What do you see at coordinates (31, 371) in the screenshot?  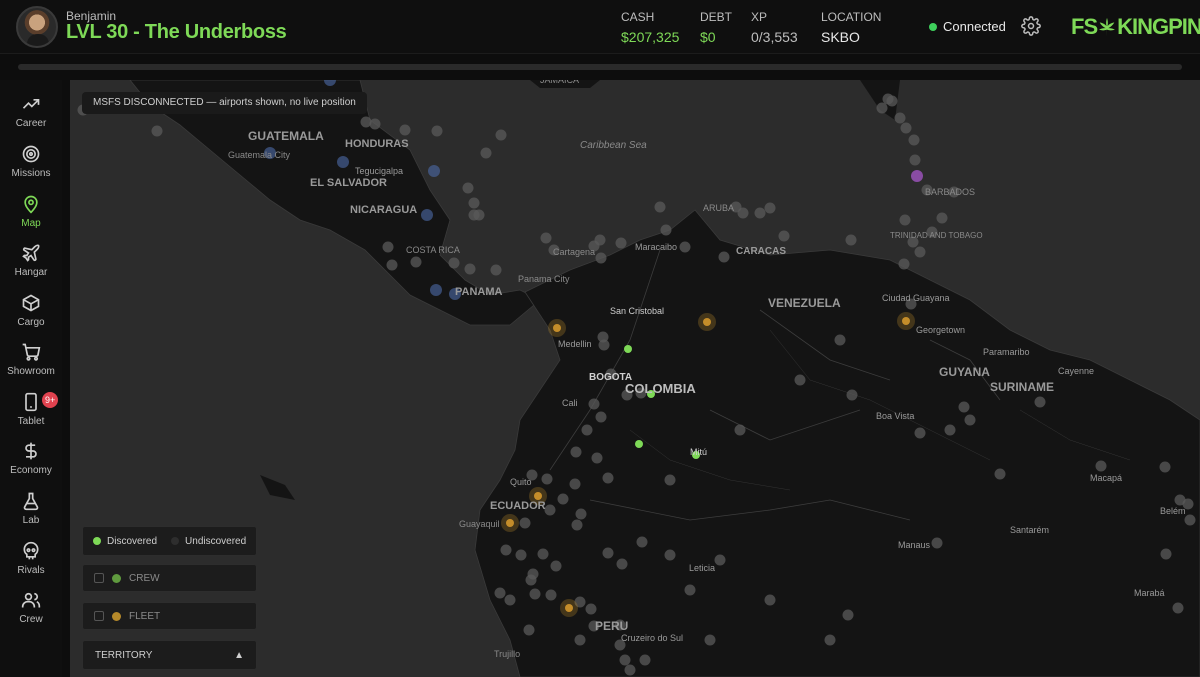 I see `sidebar-item-label: Showroom` at bounding box center [31, 371].